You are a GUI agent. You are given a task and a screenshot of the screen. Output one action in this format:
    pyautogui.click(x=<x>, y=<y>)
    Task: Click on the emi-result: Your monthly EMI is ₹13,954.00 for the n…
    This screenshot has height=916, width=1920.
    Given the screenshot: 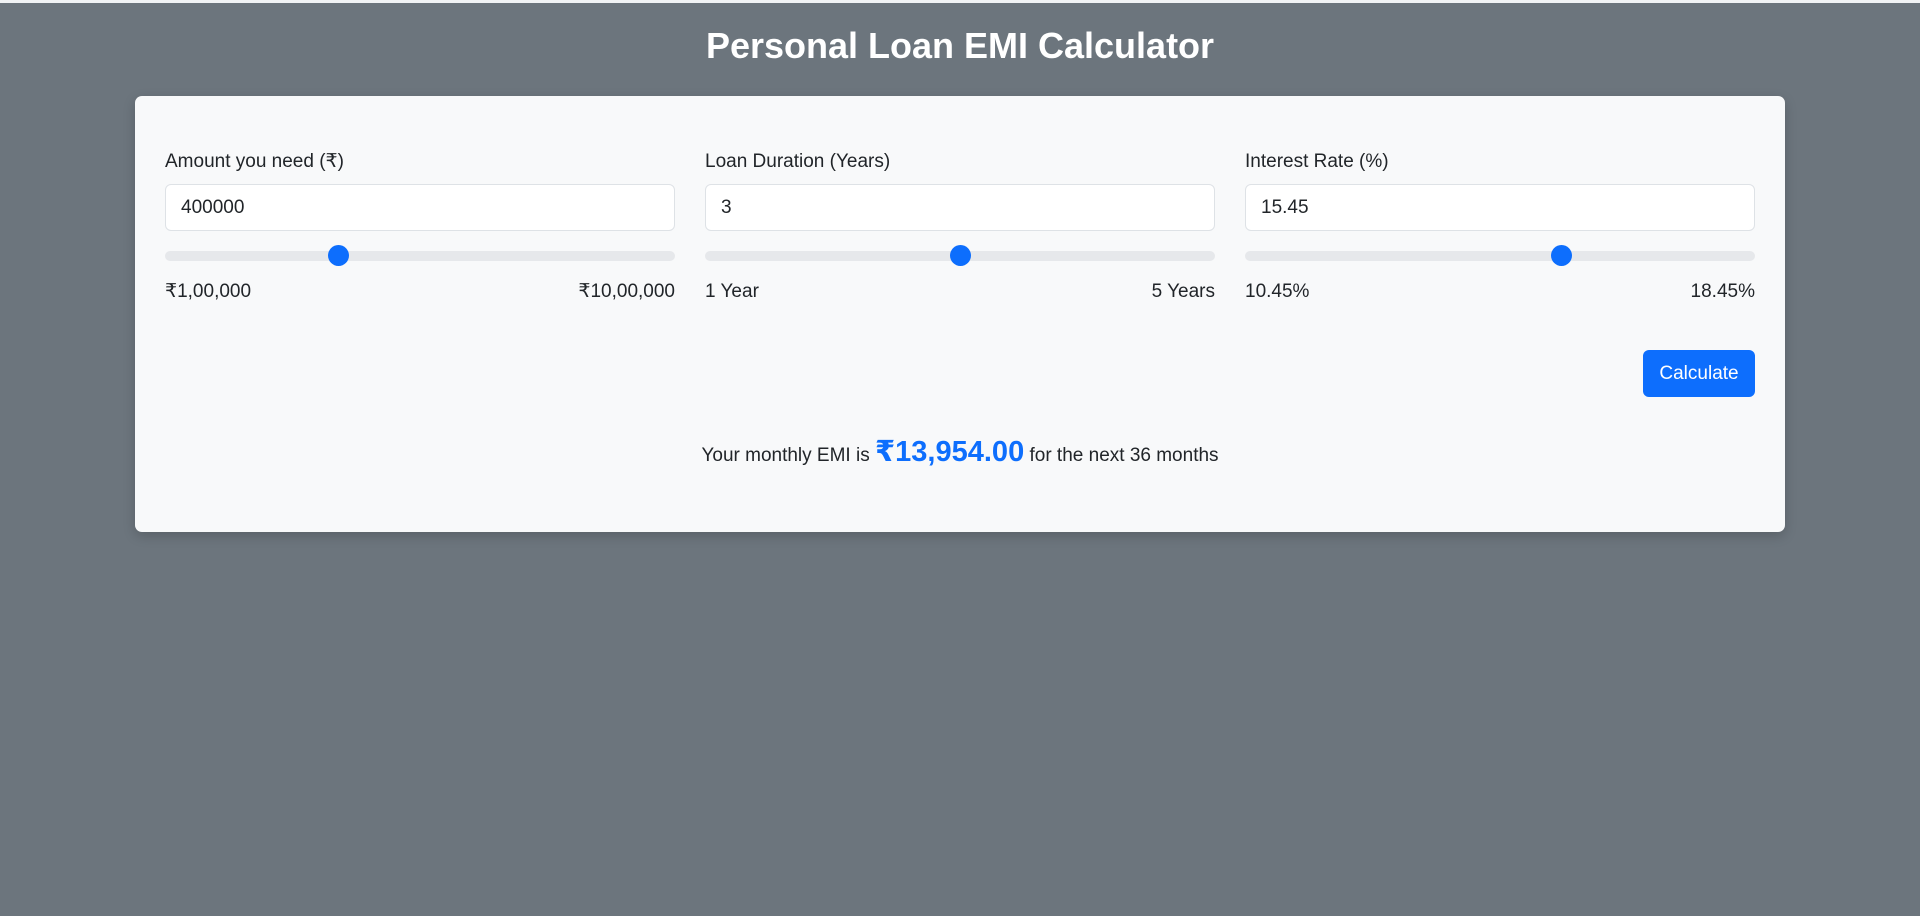 What is the action you would take?
    pyautogui.click(x=960, y=454)
    